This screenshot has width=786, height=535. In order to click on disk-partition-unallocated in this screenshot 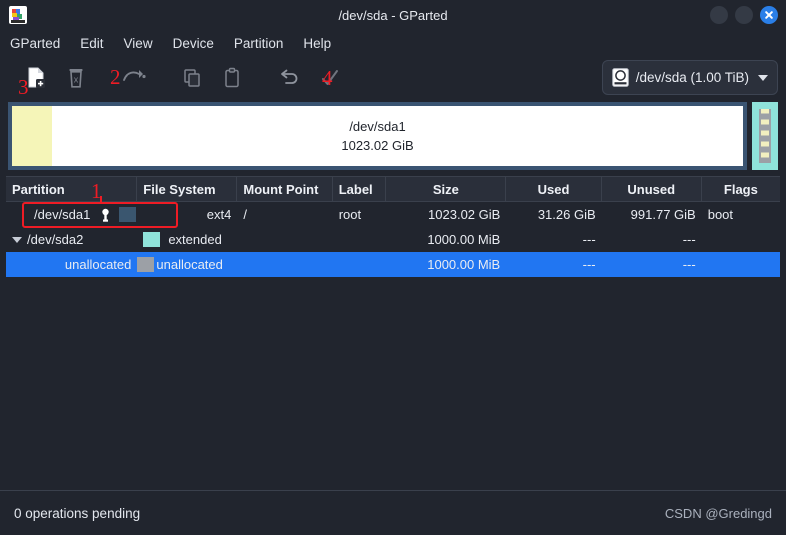, I will do `click(765, 136)`.